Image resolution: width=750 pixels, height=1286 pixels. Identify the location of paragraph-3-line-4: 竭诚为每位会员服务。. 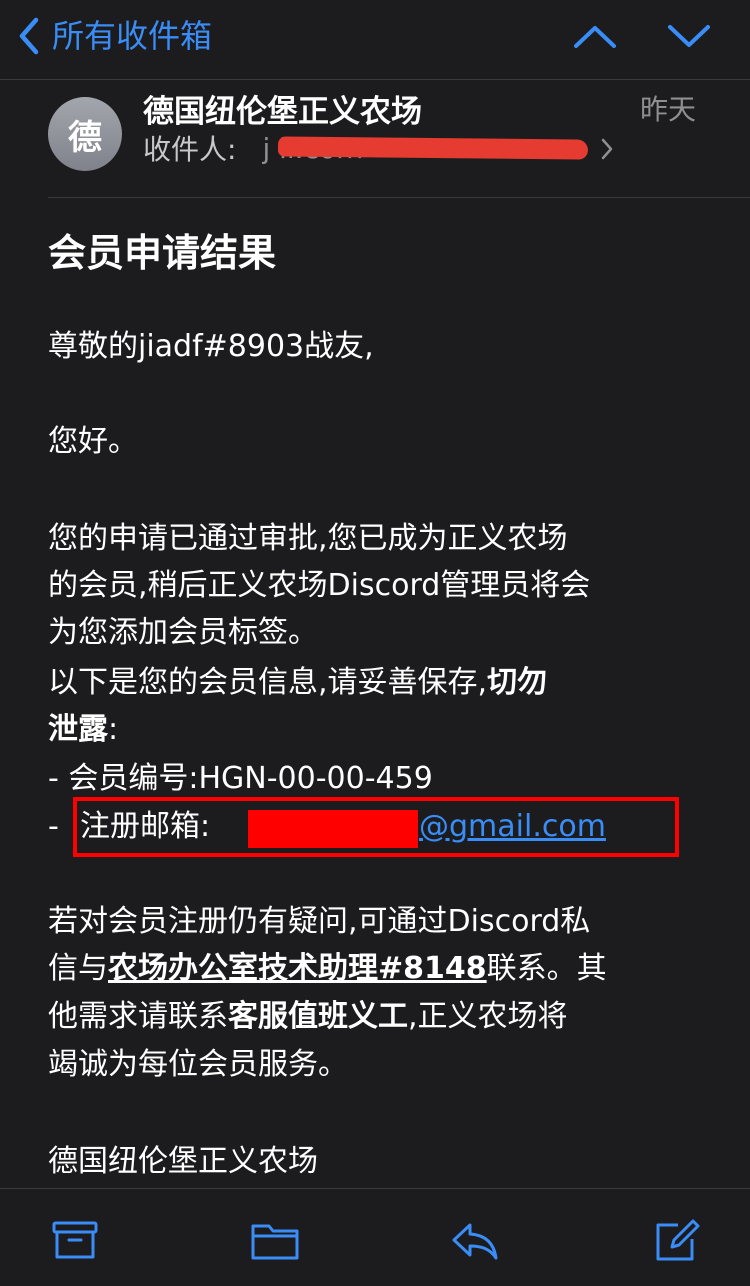
(198, 1064).